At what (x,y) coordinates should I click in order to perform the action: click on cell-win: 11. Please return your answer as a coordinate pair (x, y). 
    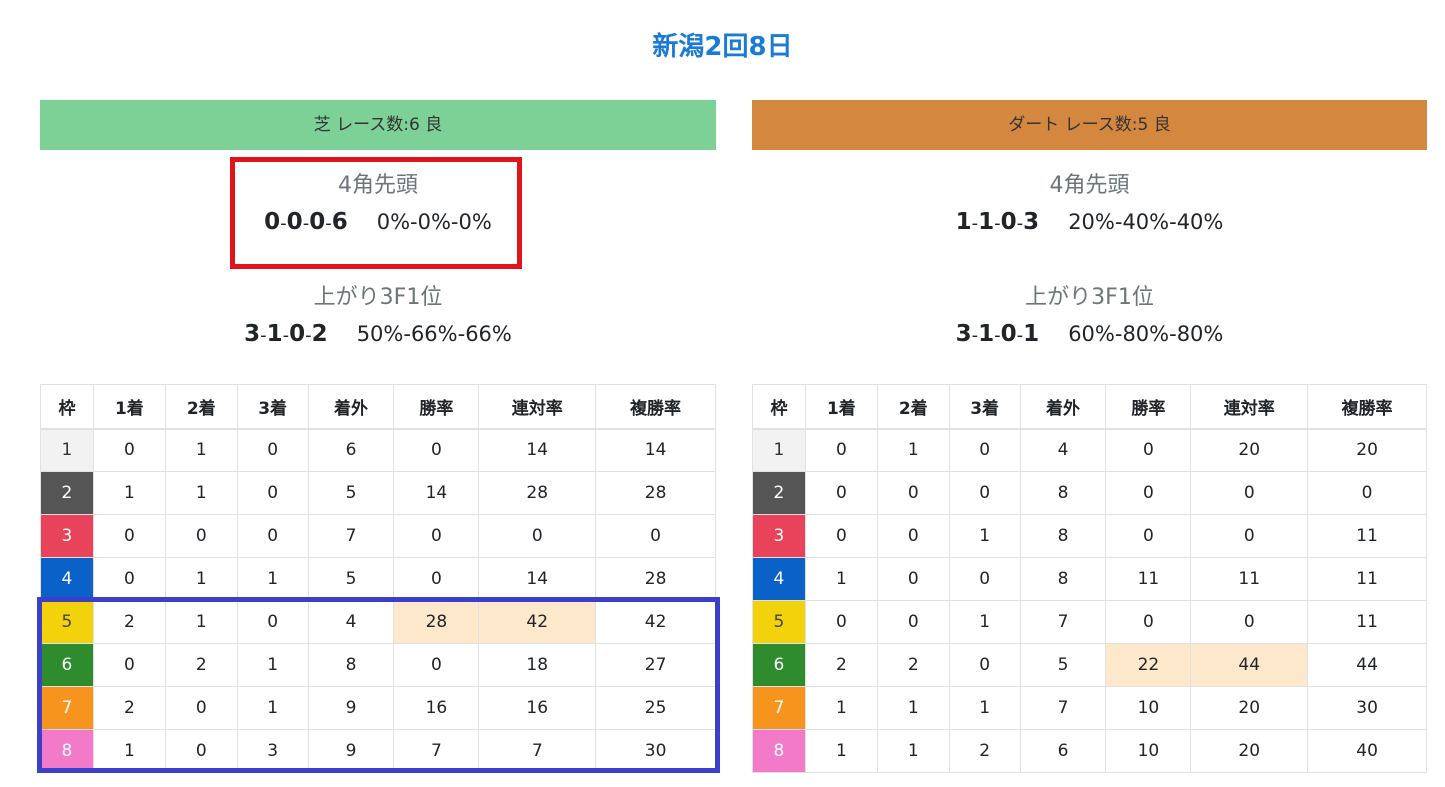
    Looking at the image, I should click on (1148, 579).